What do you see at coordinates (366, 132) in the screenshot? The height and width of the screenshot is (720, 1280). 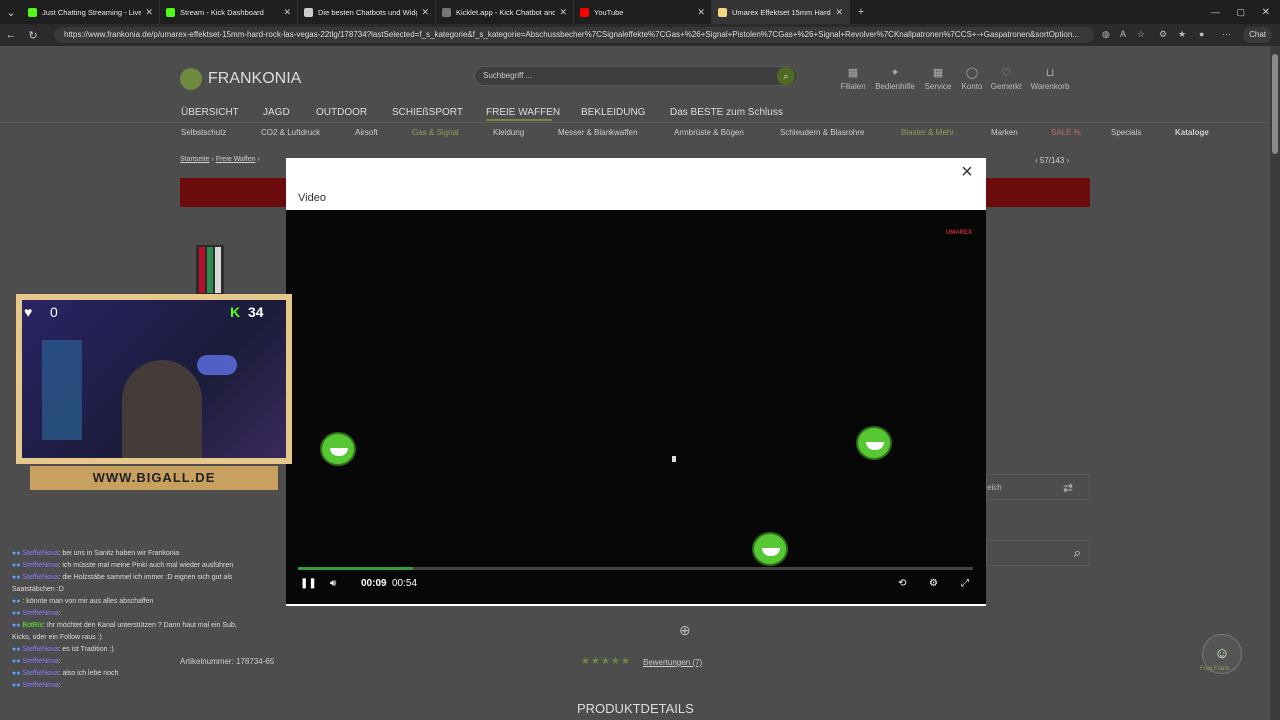 I see `nav-sub-item: Airsoft` at bounding box center [366, 132].